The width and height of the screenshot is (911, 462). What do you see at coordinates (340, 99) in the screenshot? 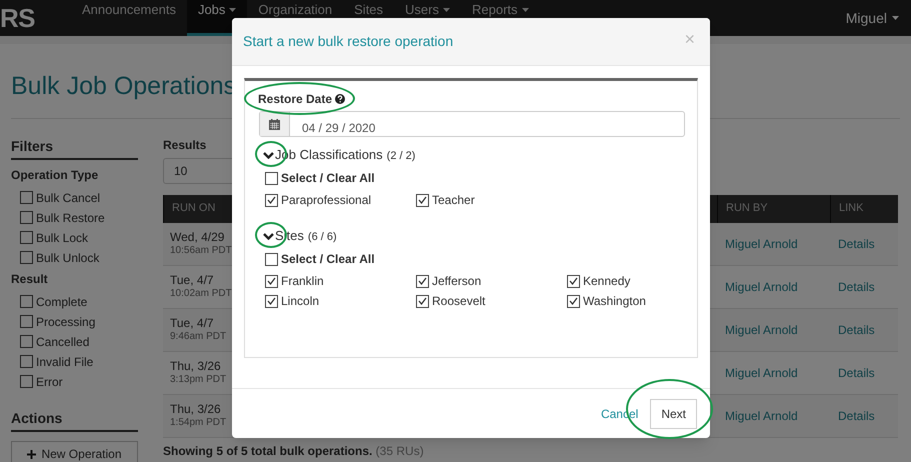
I see `help-icon` at bounding box center [340, 99].